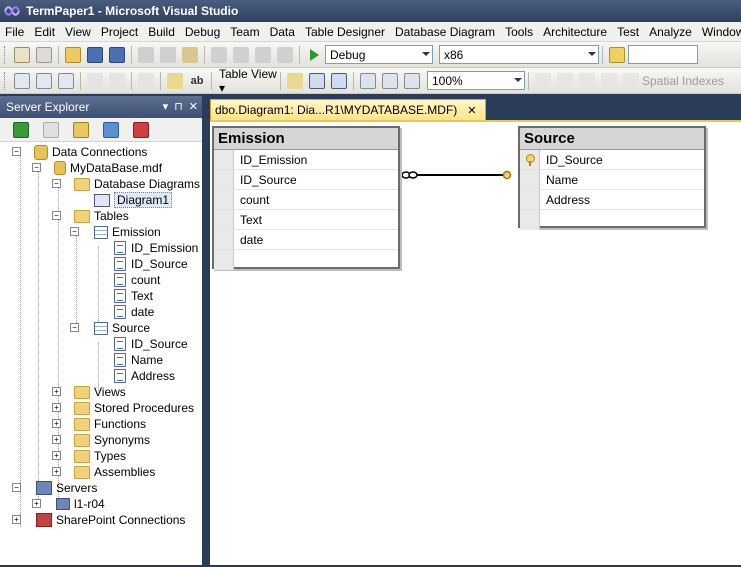  Describe the element at coordinates (97, 168) in the screenshot. I see `tree-database: − MyDataBase.mdf` at that location.